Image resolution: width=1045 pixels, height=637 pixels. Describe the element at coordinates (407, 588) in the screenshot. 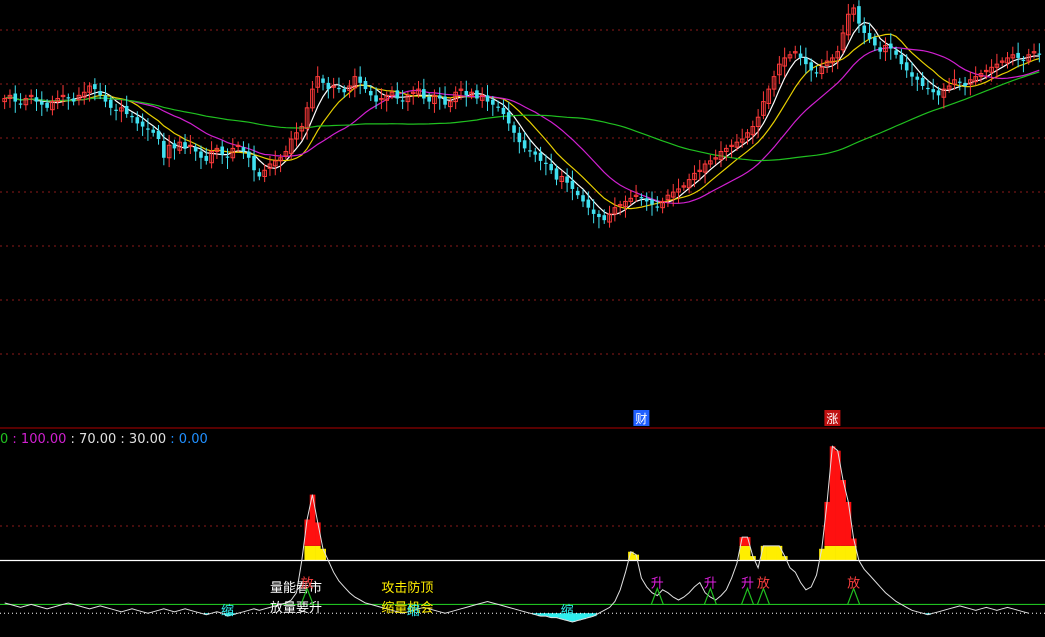

I see `annotation-text: 攻击防顶` at that location.